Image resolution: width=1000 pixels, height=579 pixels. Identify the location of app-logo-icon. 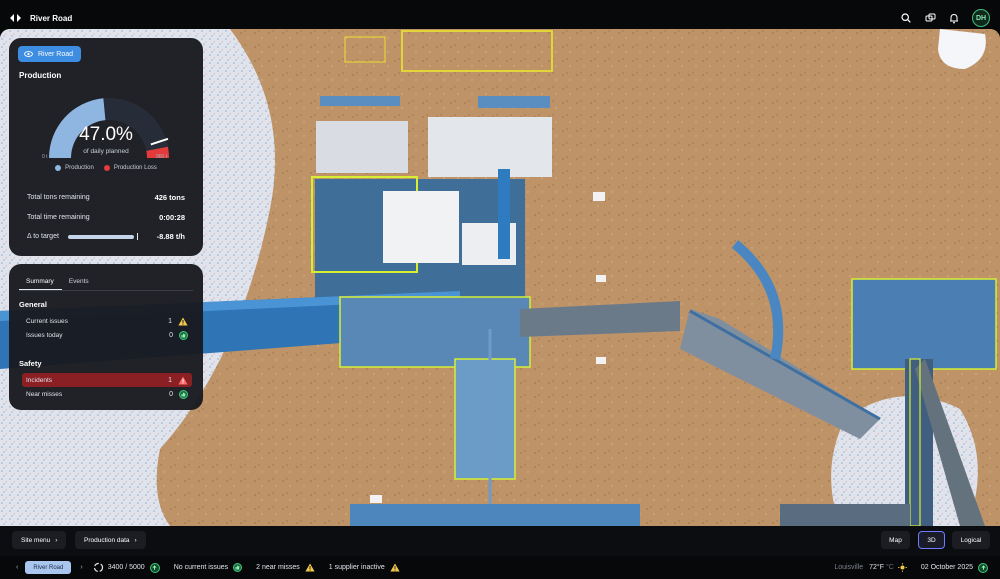
(15, 18).